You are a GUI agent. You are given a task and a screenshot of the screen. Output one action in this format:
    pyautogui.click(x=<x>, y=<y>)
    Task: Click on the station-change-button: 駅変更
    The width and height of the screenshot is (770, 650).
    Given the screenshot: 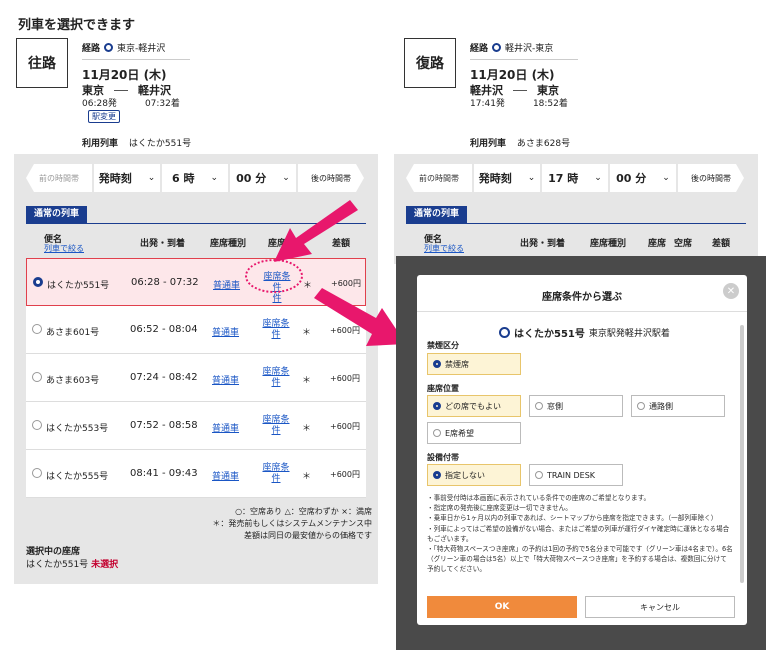 What is the action you would take?
    pyautogui.click(x=104, y=116)
    